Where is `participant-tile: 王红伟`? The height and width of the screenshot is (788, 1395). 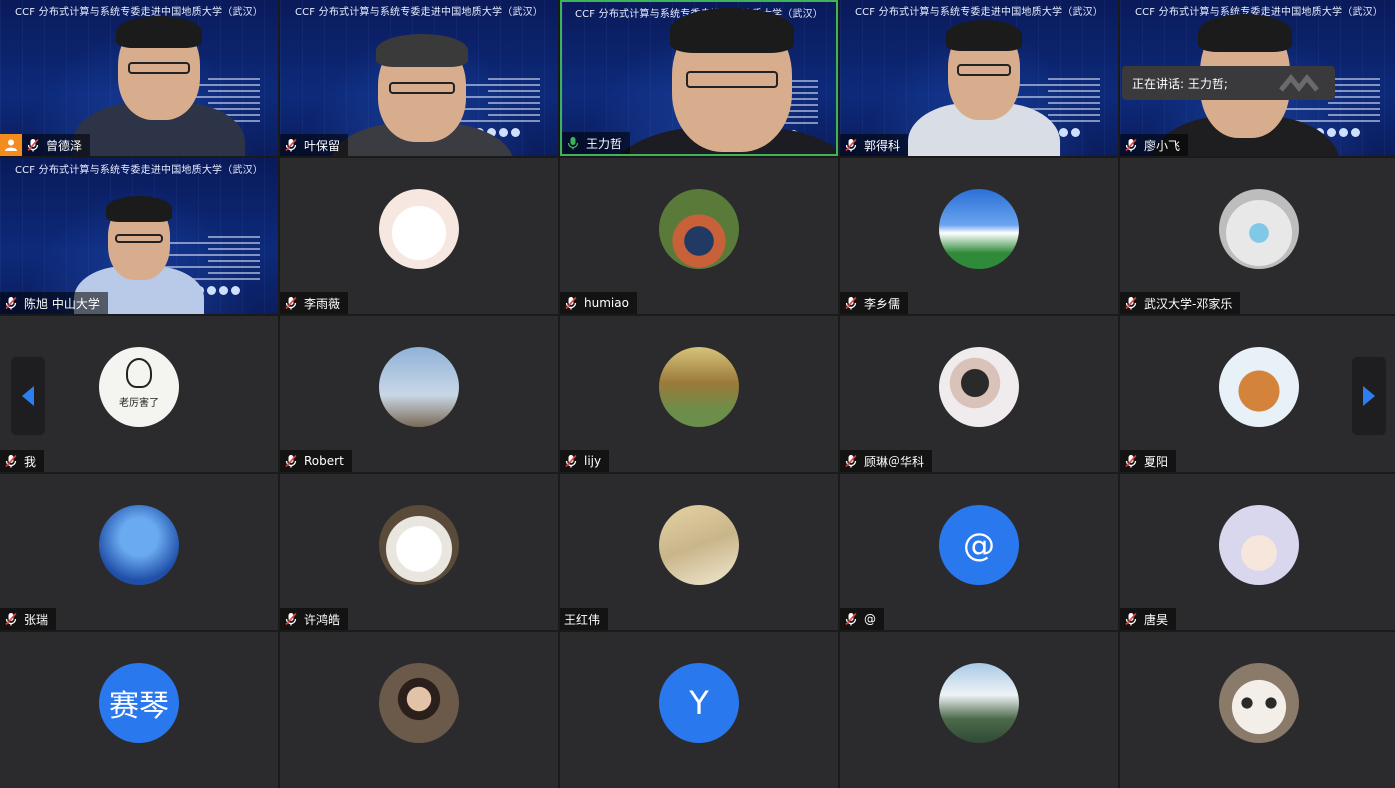
participant-tile: 王红伟 is located at coordinates (699, 552).